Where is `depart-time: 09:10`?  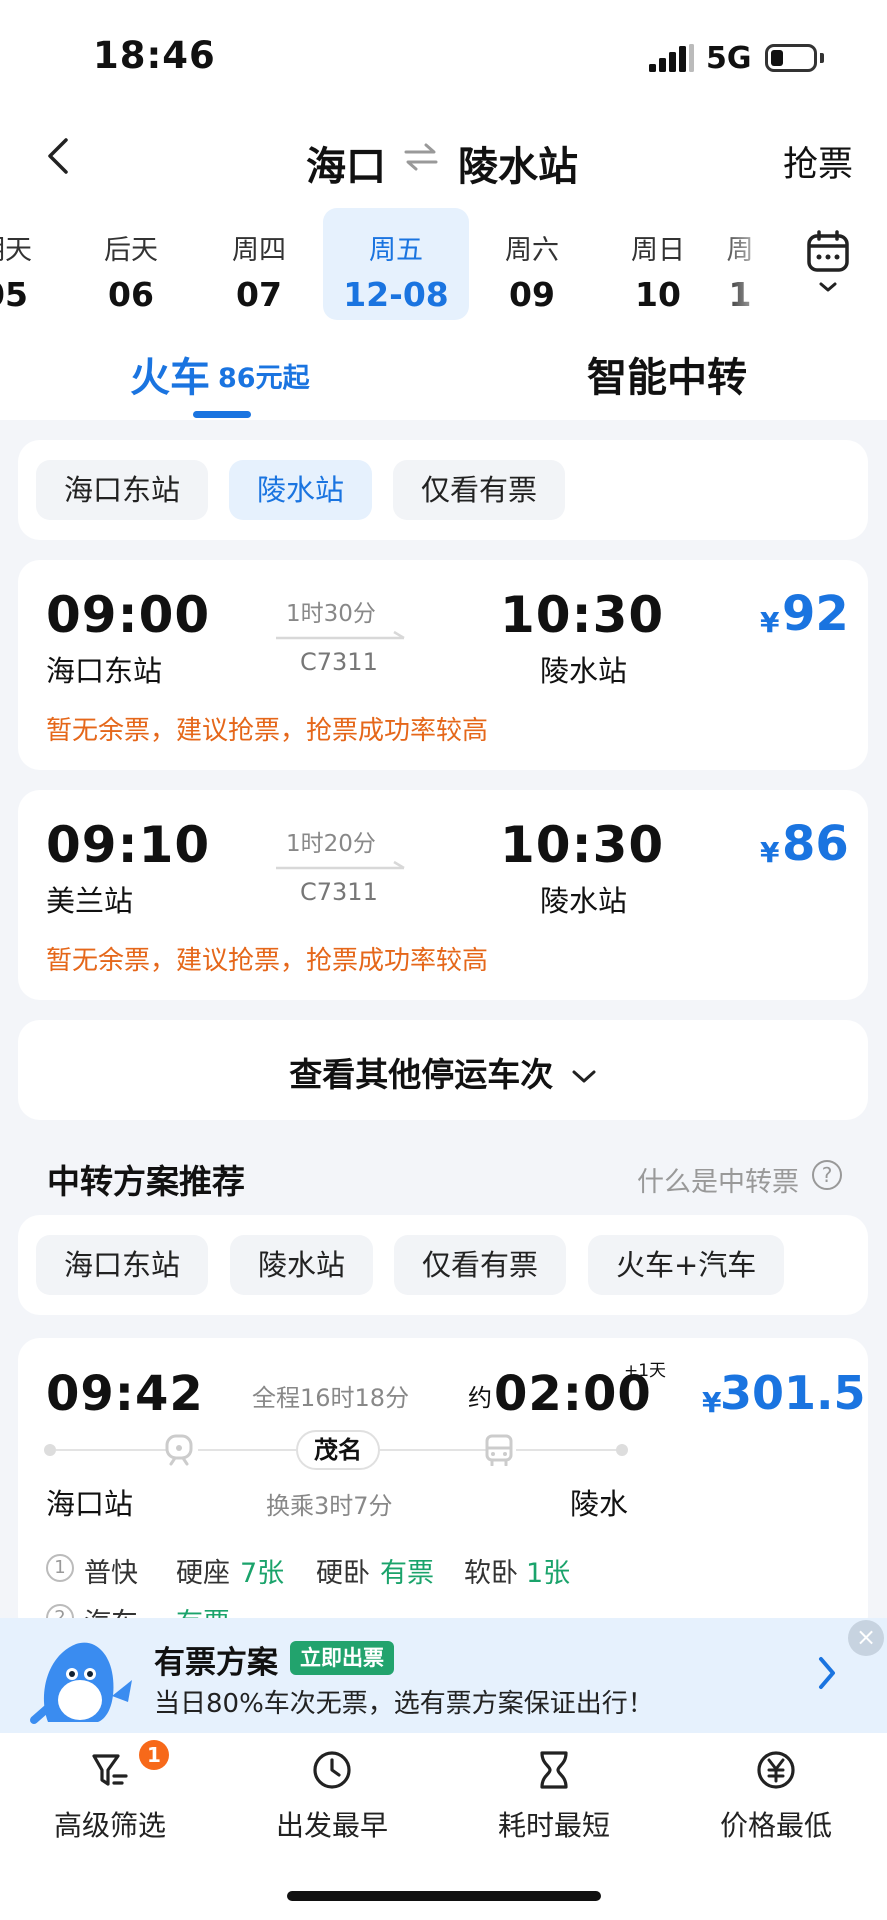 depart-time: 09:10 is located at coordinates (128, 845).